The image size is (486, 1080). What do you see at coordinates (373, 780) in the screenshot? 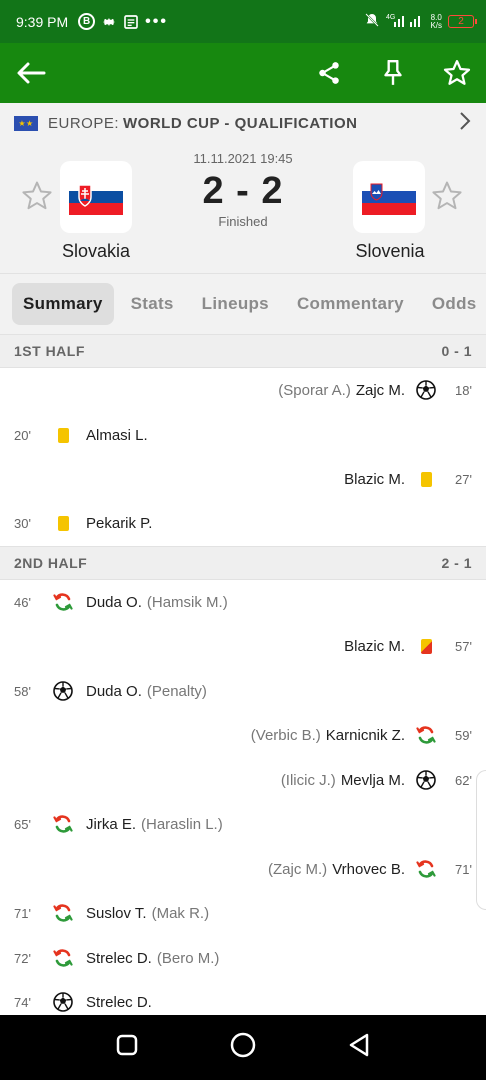
I see `incident-player: Mevlja M.` at bounding box center [373, 780].